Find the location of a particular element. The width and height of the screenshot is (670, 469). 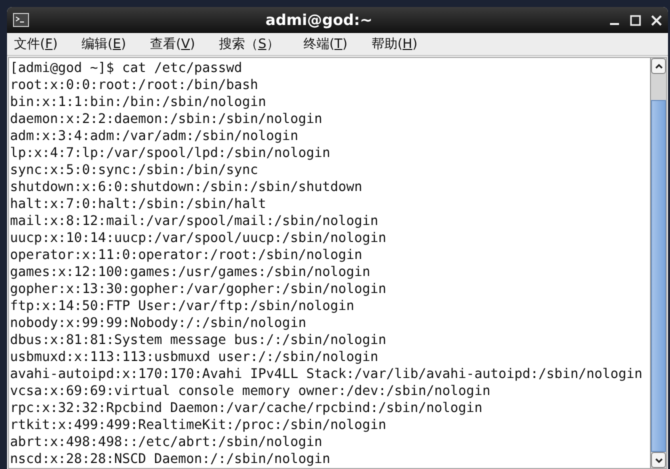

caret-up-icon is located at coordinates (658, 66).